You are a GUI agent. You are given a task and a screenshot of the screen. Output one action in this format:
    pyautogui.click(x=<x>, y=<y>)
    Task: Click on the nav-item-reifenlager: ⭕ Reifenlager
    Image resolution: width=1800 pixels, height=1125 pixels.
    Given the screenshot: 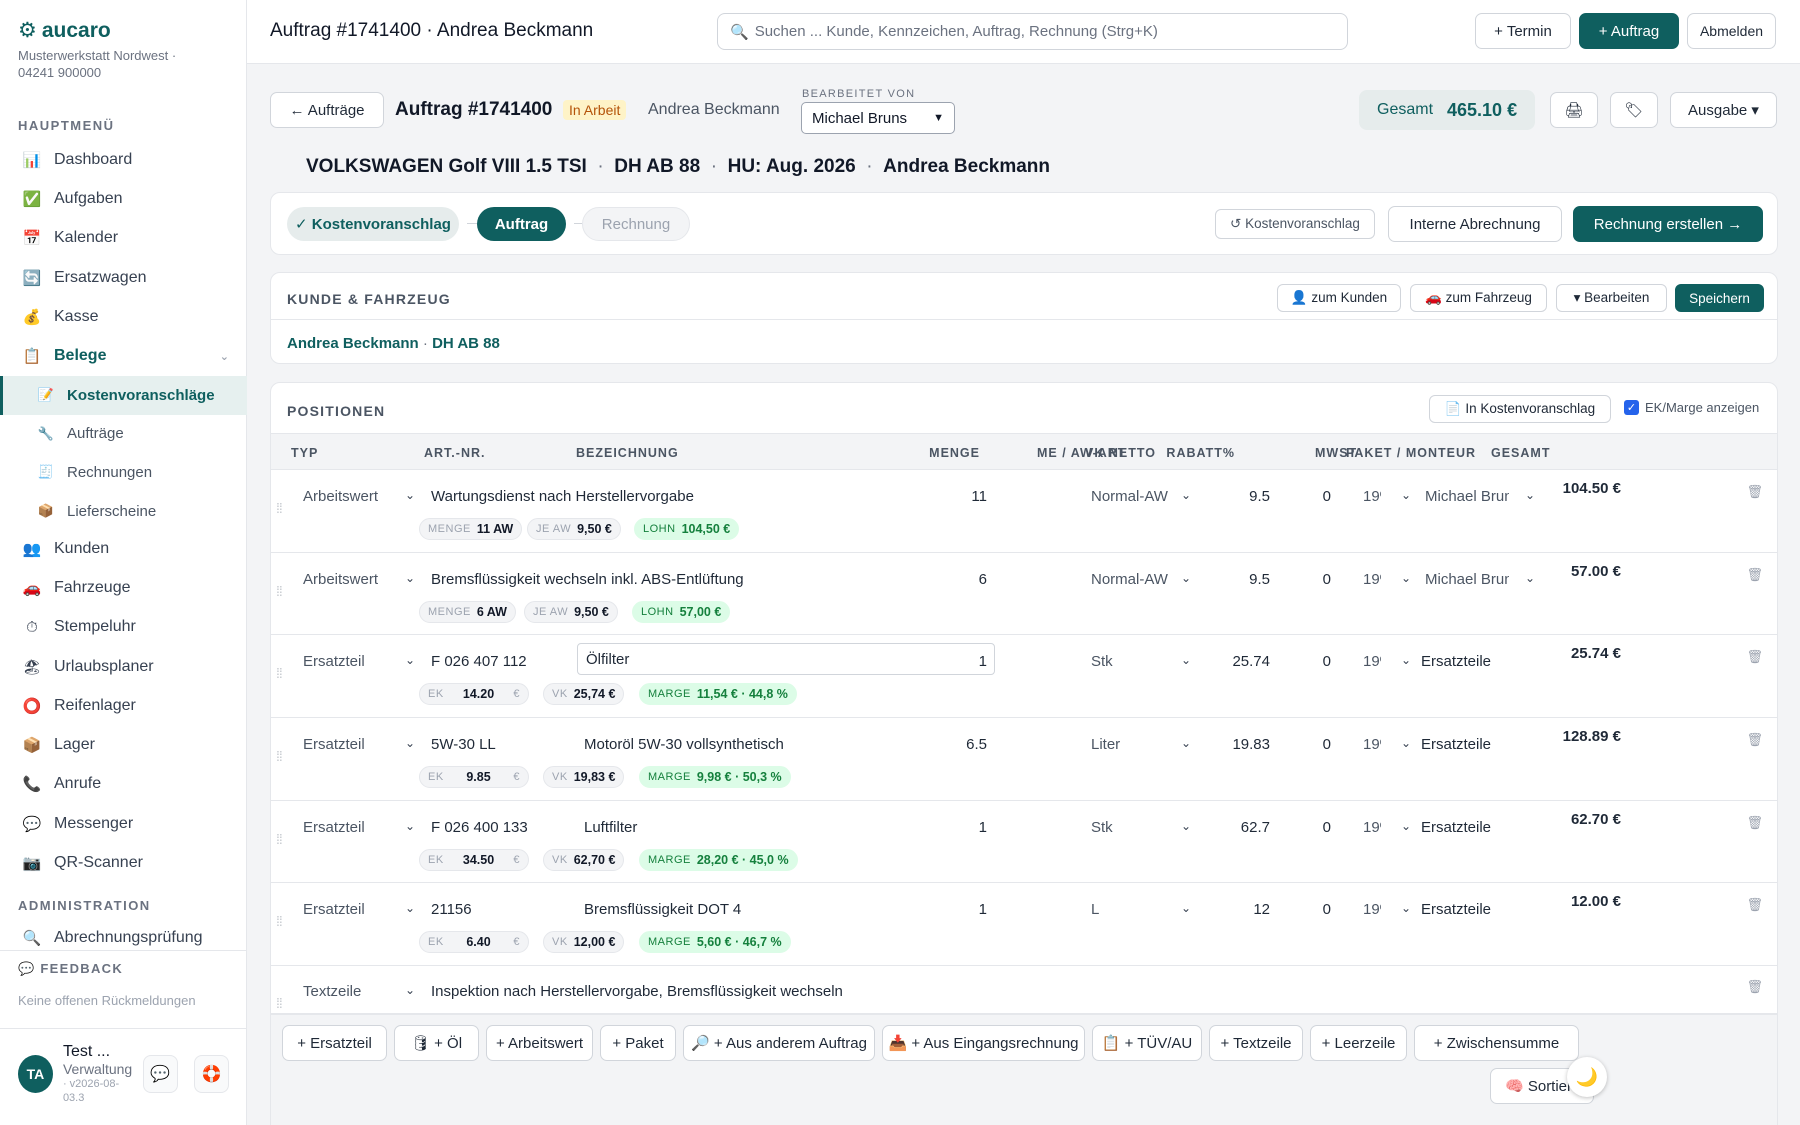 What is the action you would take?
    pyautogui.click(x=123, y=705)
    